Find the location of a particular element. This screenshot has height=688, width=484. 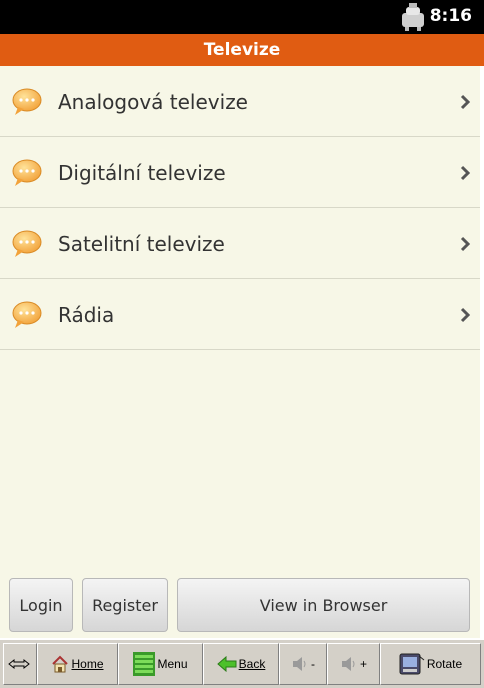

volume-down-label: - is located at coordinates (313, 664).